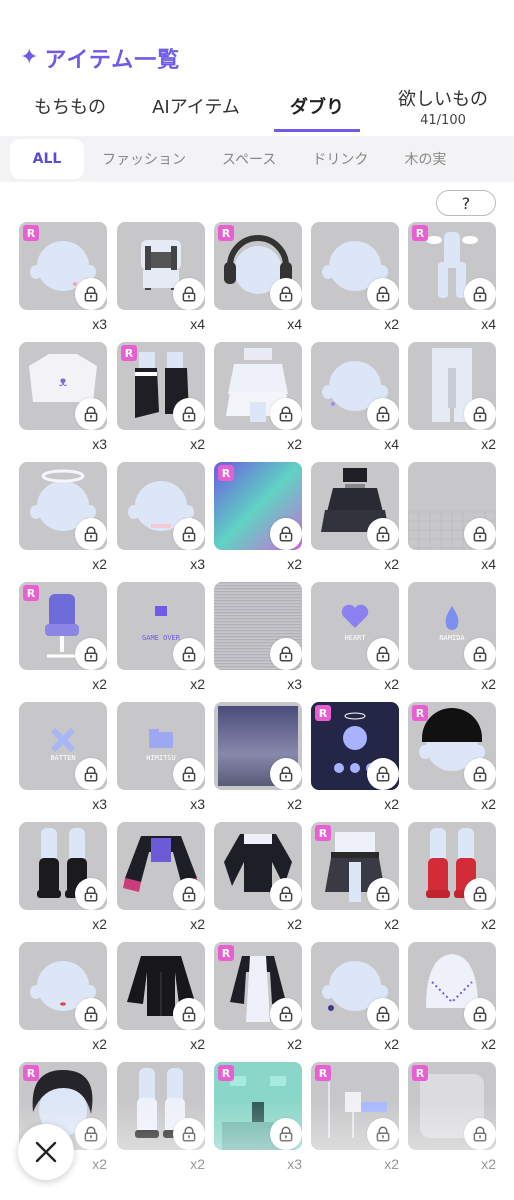 The image size is (514, 1200). I want to click on tab-ai-items: AIアイテム, so click(196, 106).